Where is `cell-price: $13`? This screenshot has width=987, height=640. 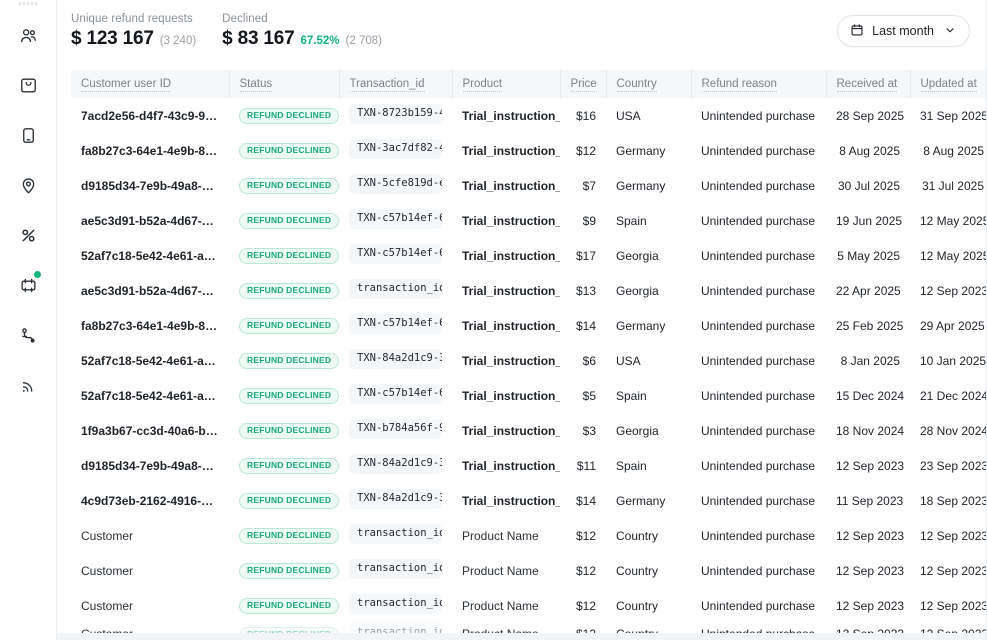
cell-price: $13 is located at coordinates (585, 290).